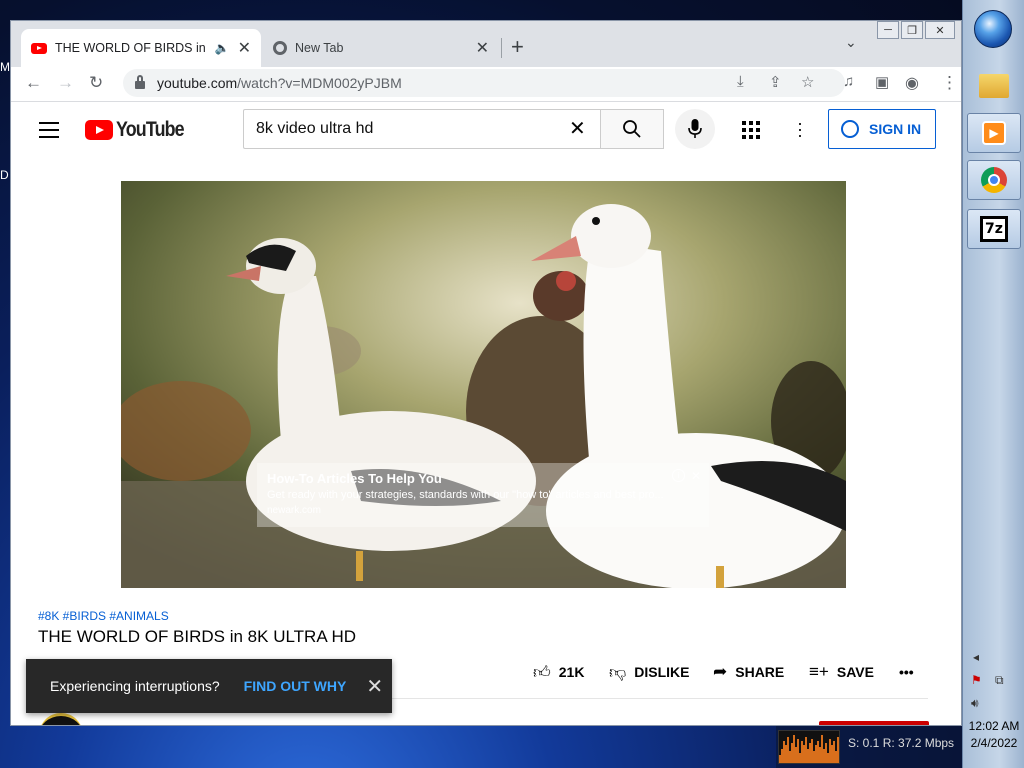 The image size is (1024, 768). Describe the element at coordinates (5, 67) in the screenshot. I see `desktop-icon-label: M` at that location.